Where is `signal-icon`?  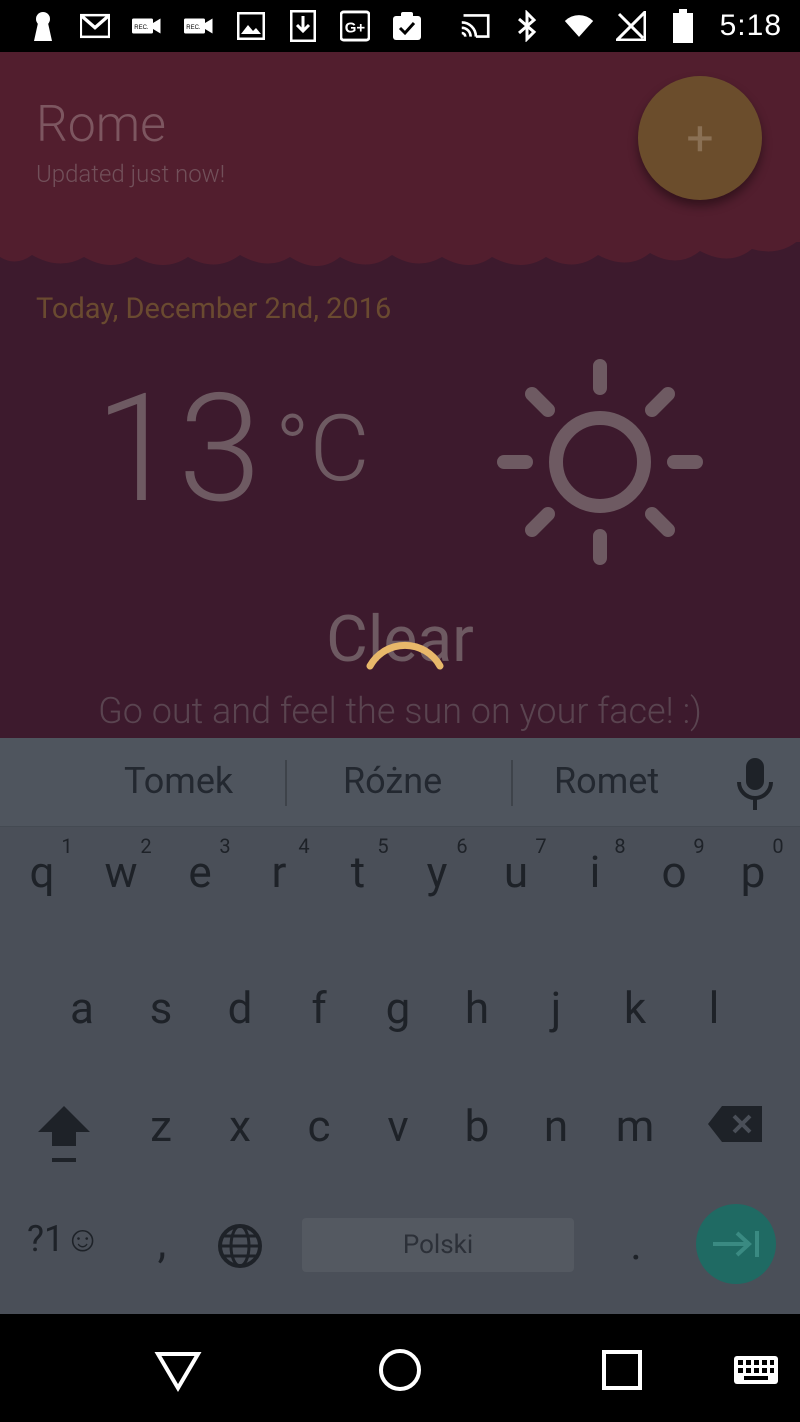
signal-icon is located at coordinates (630, 26).